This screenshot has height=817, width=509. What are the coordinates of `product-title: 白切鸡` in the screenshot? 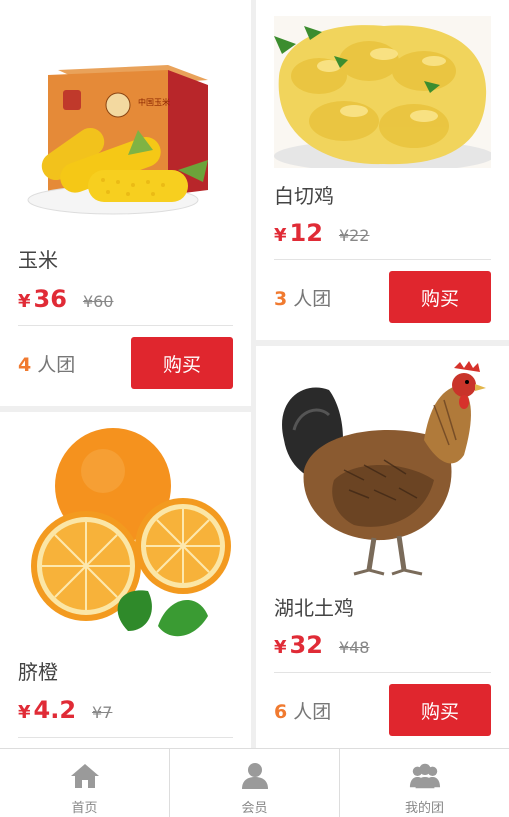 It's located at (304, 196).